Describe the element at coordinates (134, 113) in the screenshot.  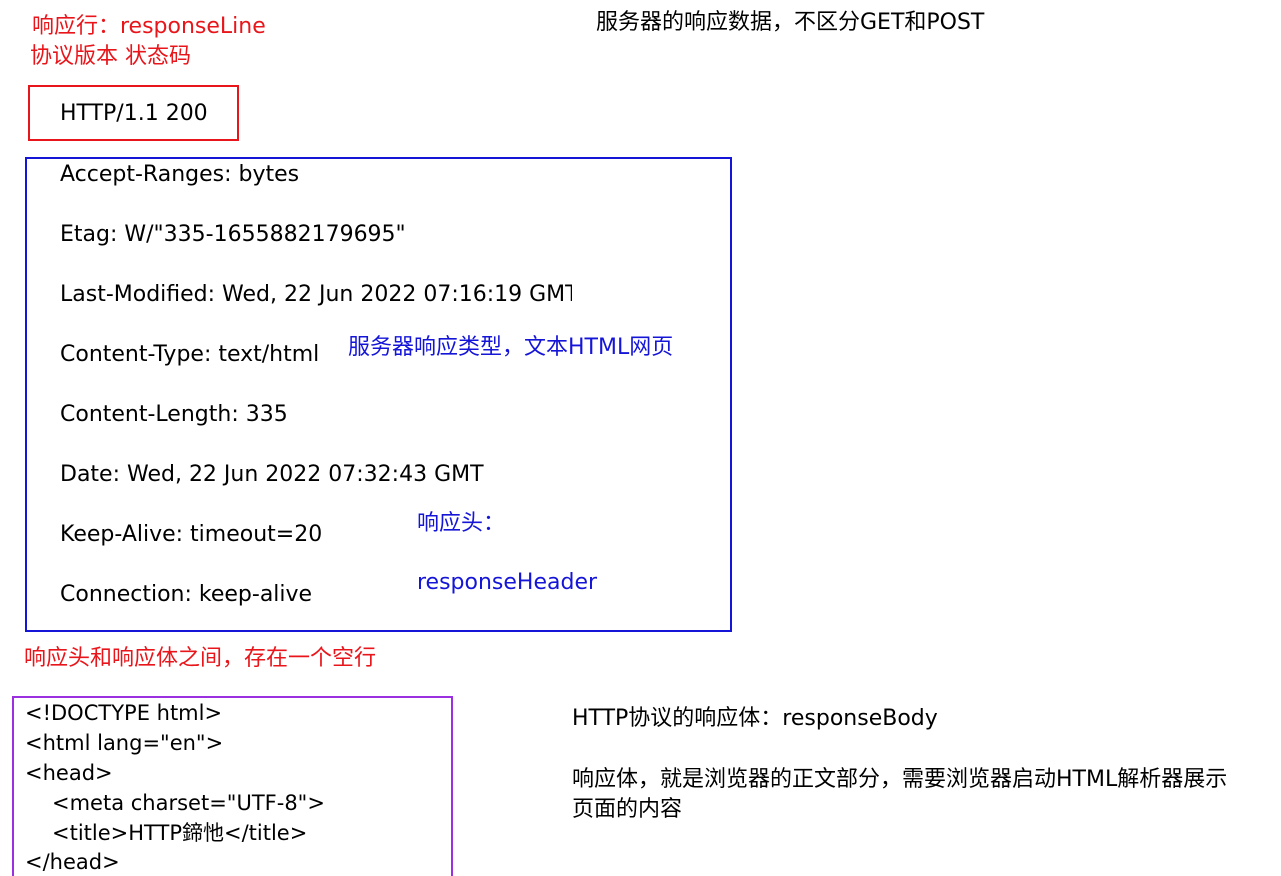
I see `status-line-text: HTTP/1.1 200` at that location.